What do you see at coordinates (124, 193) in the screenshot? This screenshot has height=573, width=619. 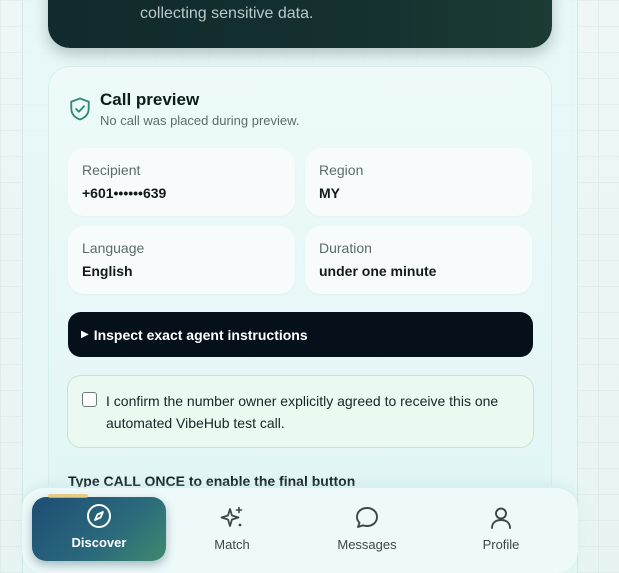 I see `recipient-value: +601••••••639` at bounding box center [124, 193].